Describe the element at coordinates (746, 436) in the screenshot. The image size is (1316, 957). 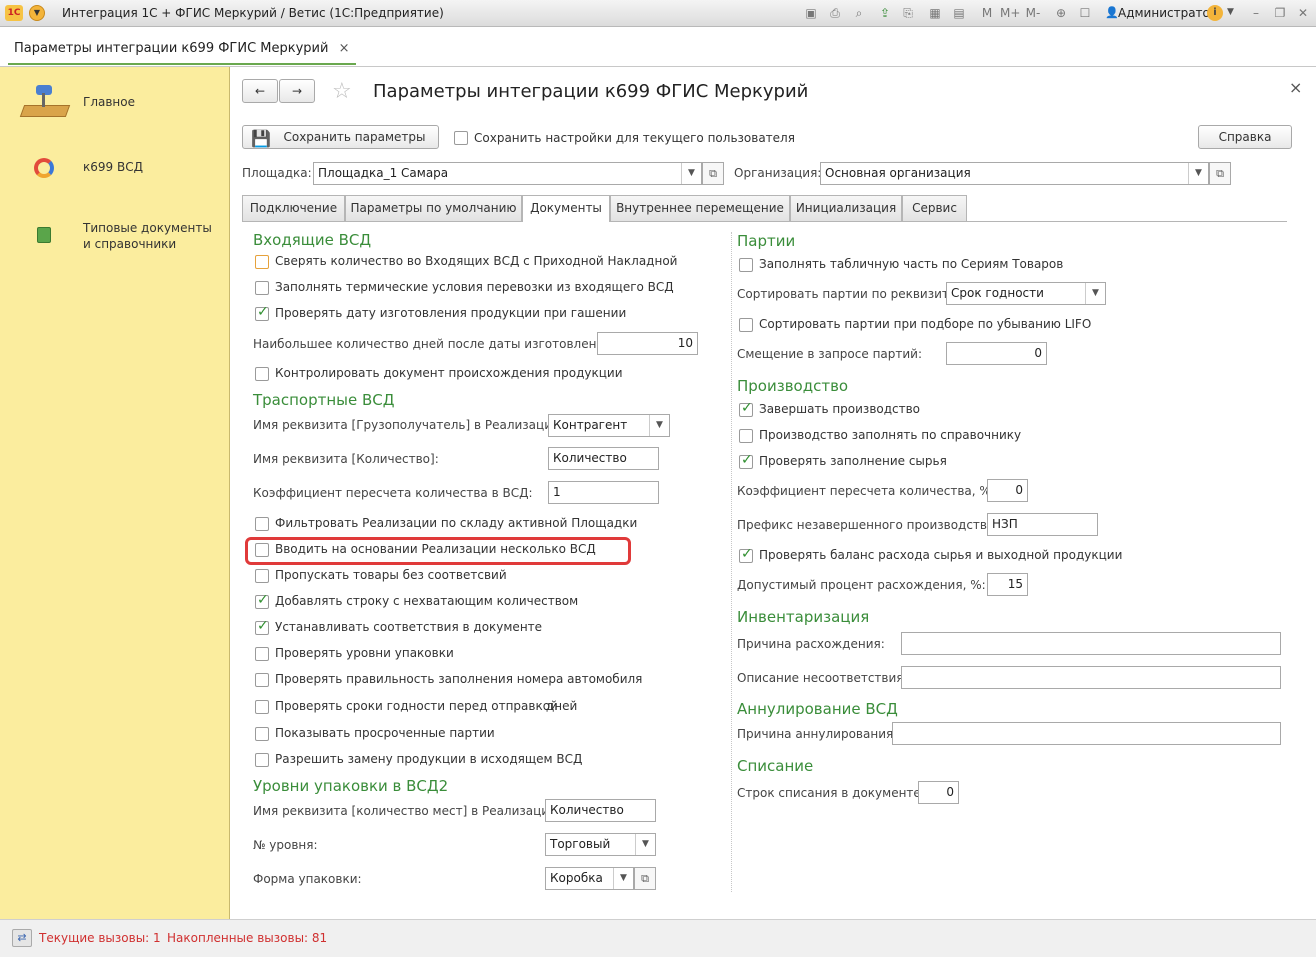
I see `production-cb2-checkbox` at that location.